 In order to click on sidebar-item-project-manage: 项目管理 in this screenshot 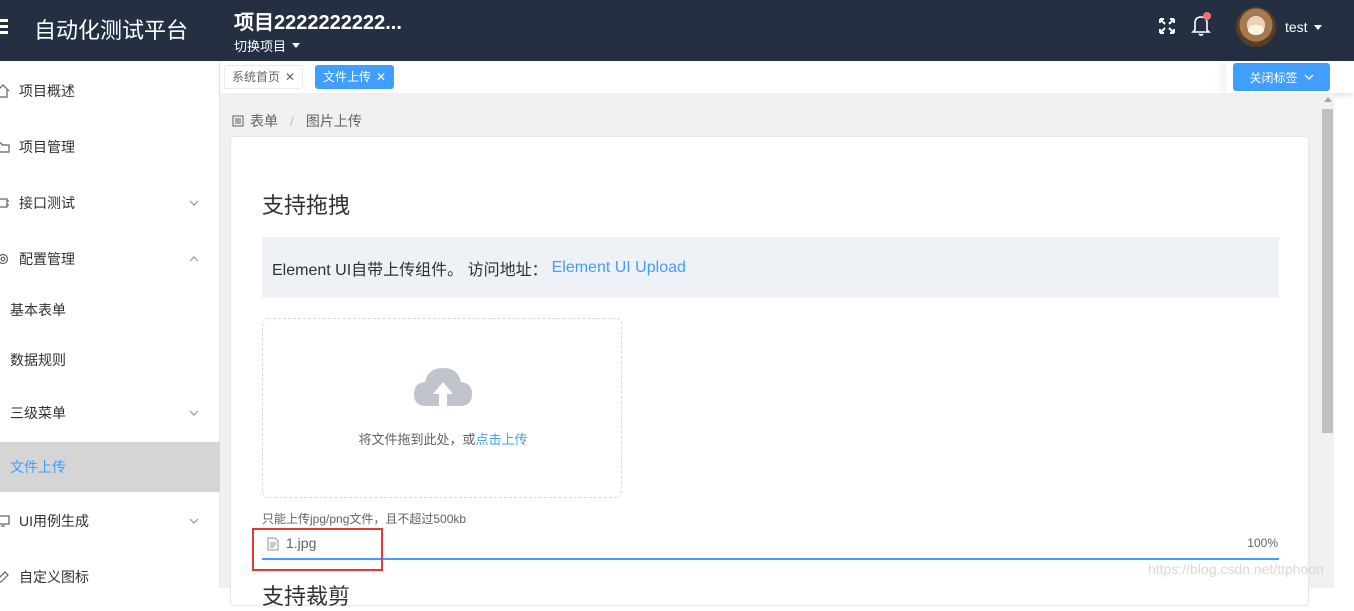, I will do `click(110, 147)`.